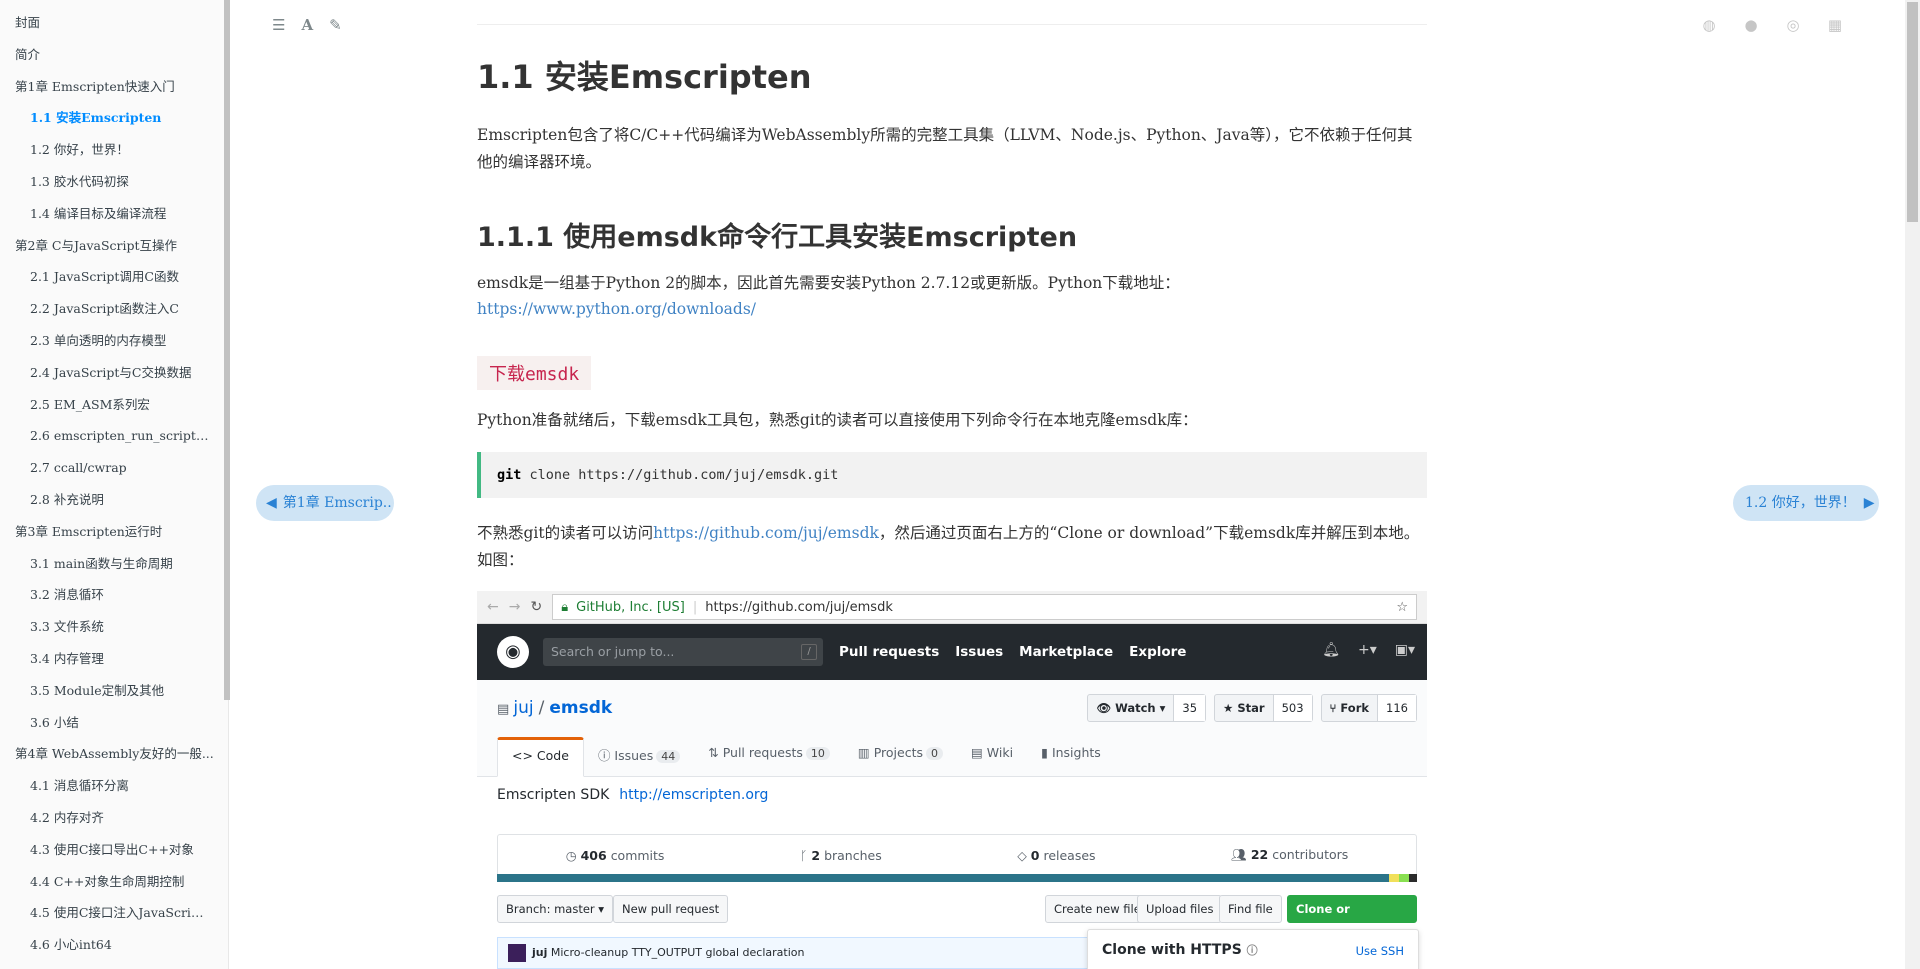 The height and width of the screenshot is (969, 1920). I want to click on toc-item: 3.4 内存管理, so click(105, 662).